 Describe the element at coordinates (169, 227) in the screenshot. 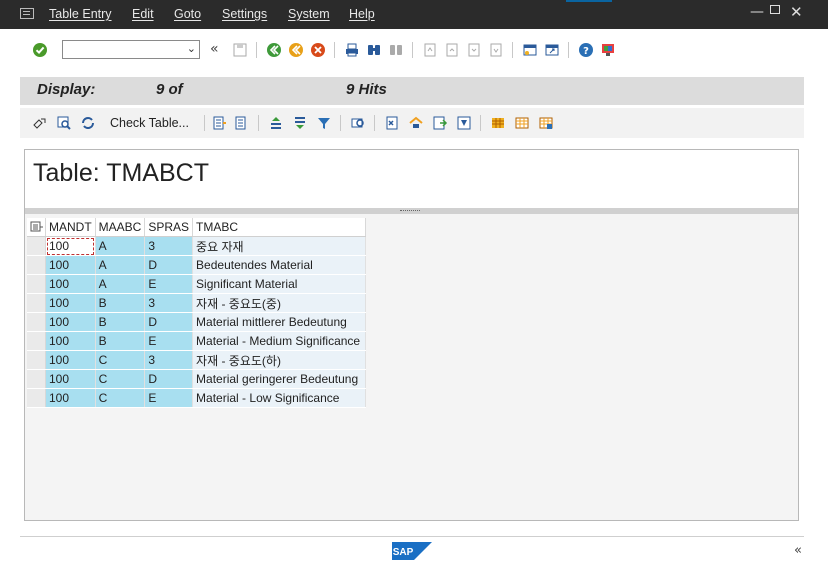

I see `column-header-spras: SPRAS` at that location.